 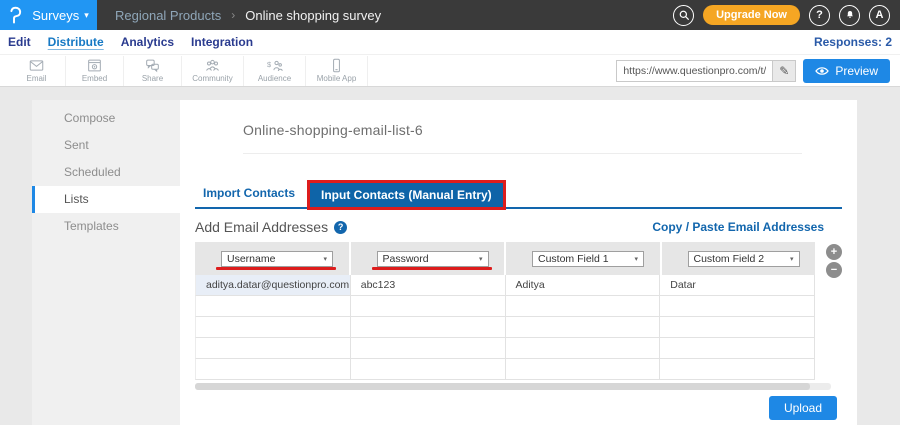 I want to click on responses-count: Responses: 2, so click(x=853, y=42).